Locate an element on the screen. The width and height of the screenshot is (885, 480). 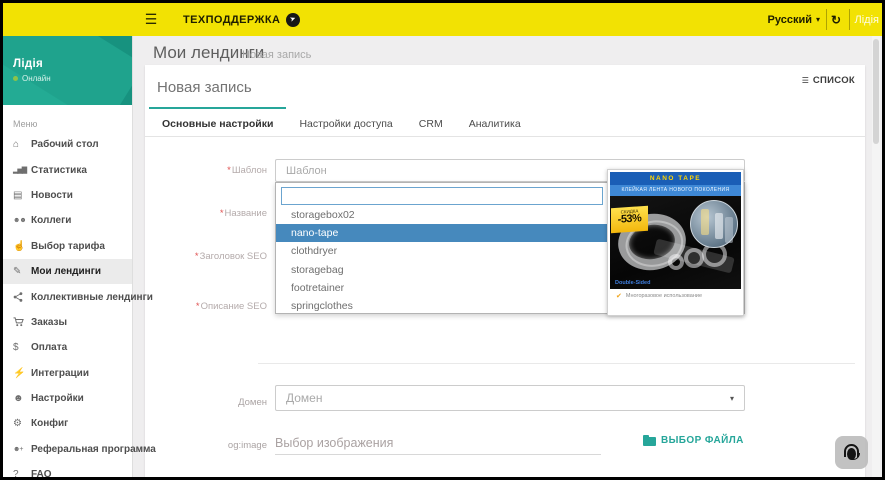
name-label: *Название is located at coordinates (243, 213).